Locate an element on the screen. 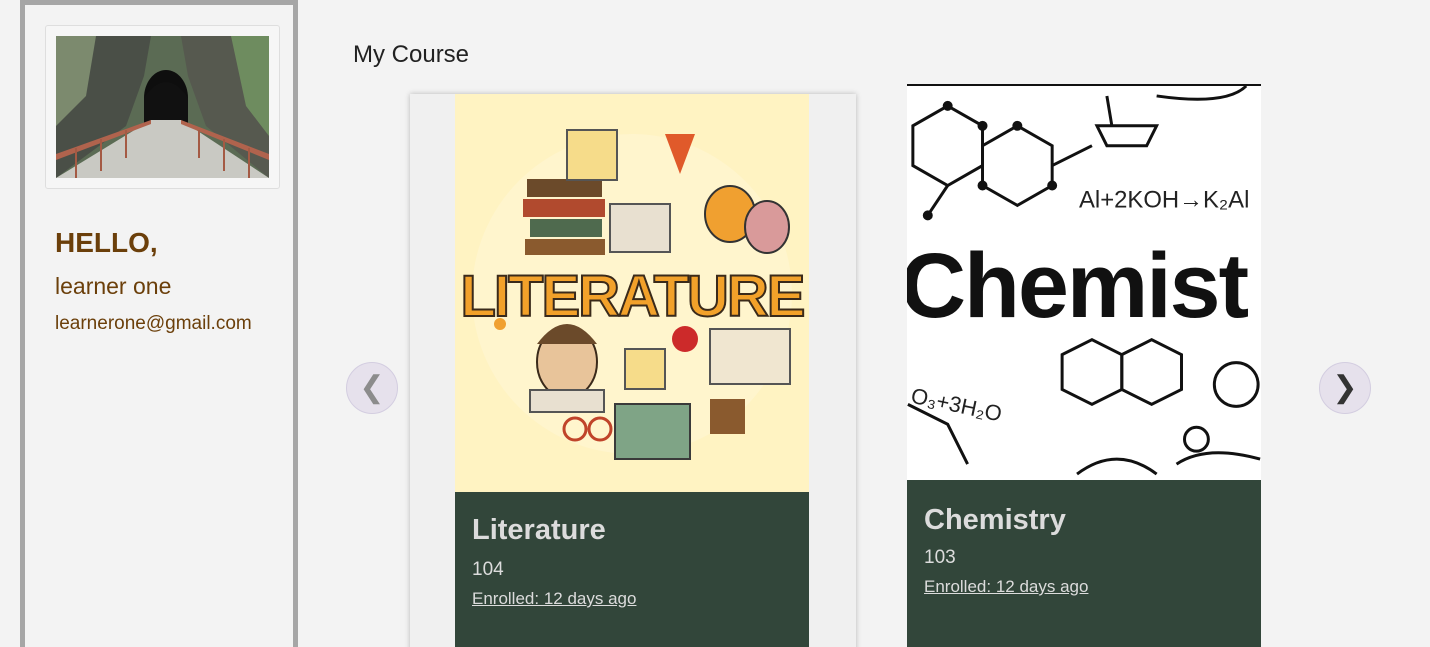  profile-photo is located at coordinates (162, 107).